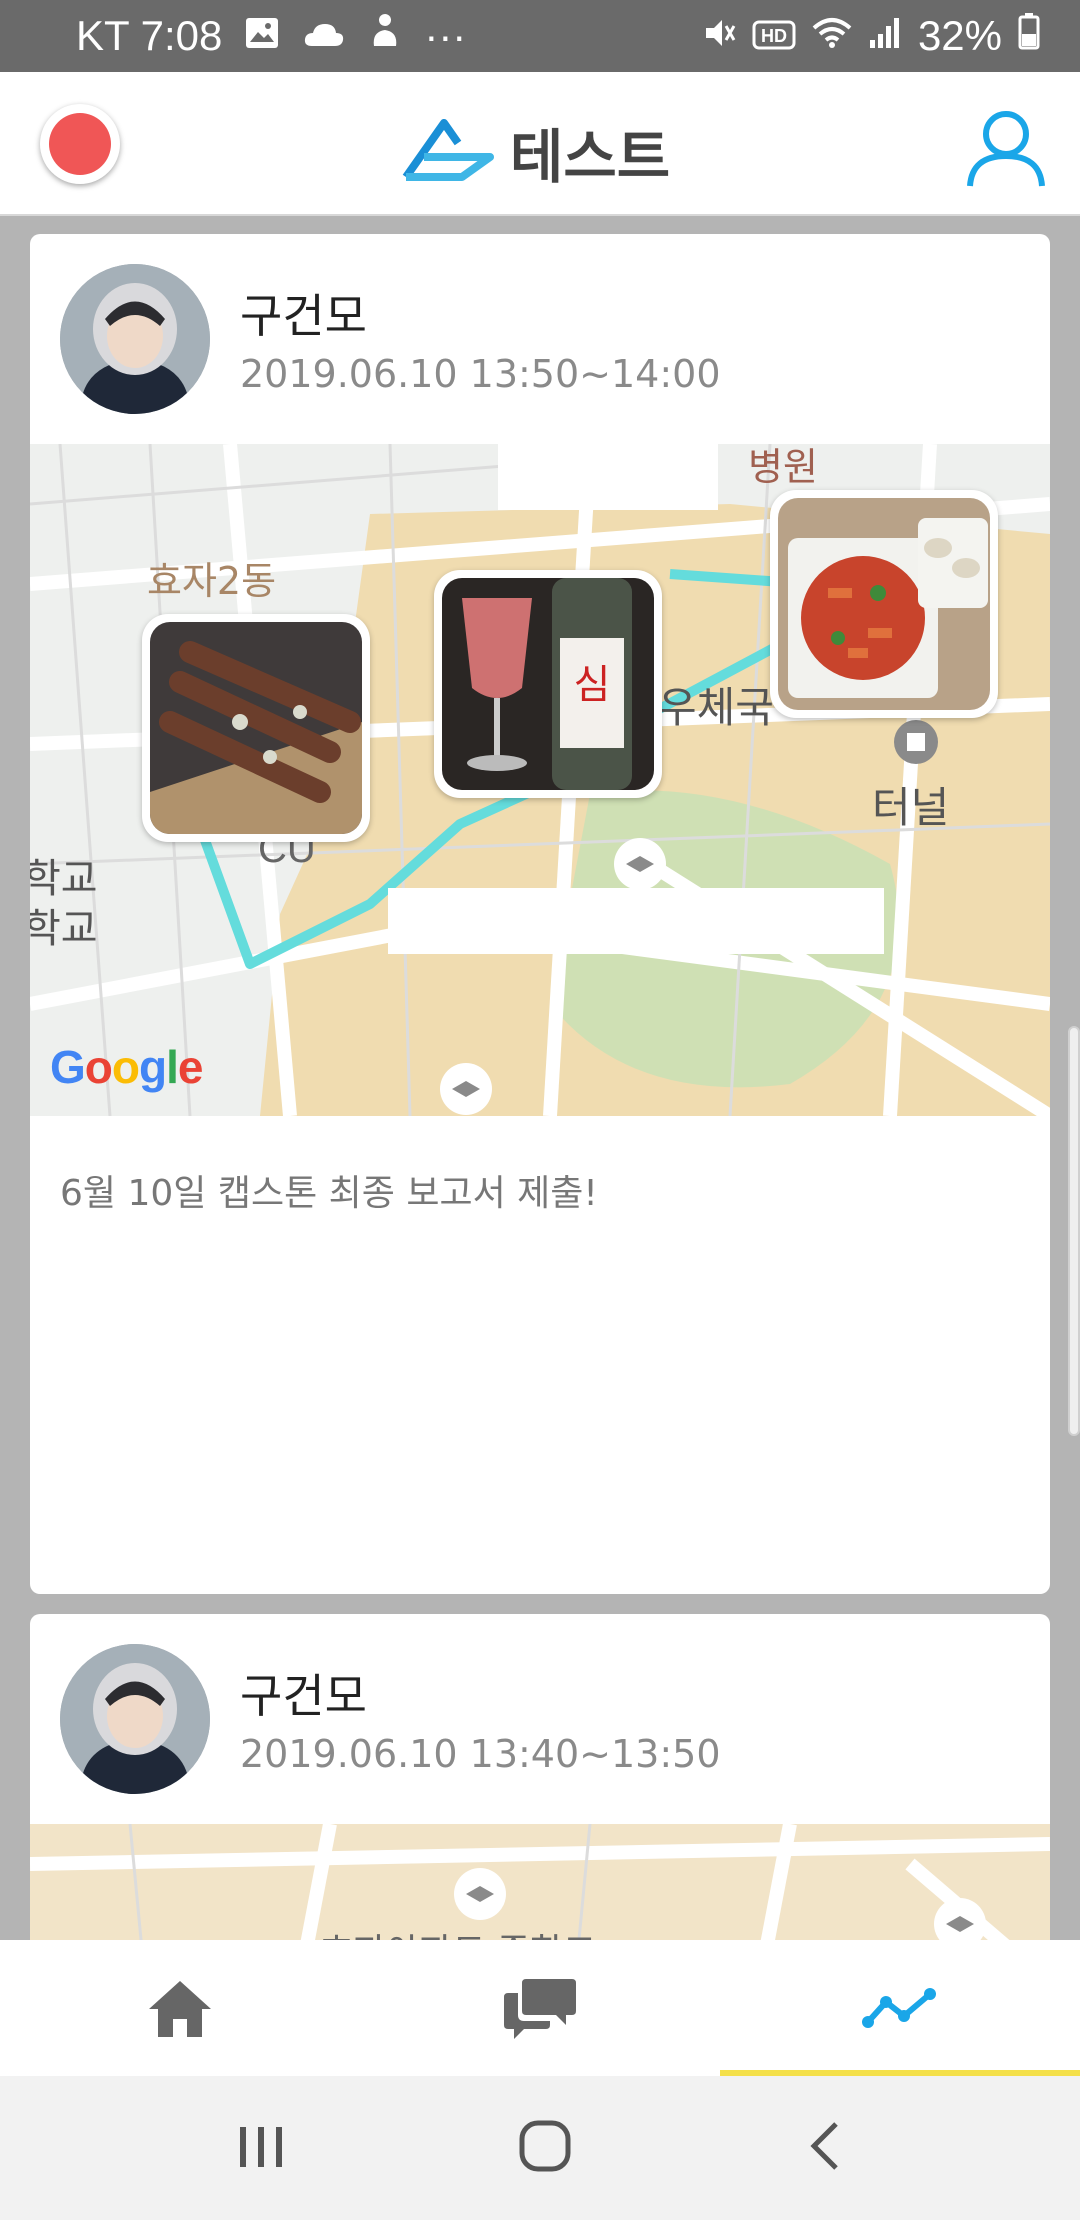 The width and height of the screenshot is (1080, 2220). What do you see at coordinates (885, 36) in the screenshot?
I see `signal-icon` at bounding box center [885, 36].